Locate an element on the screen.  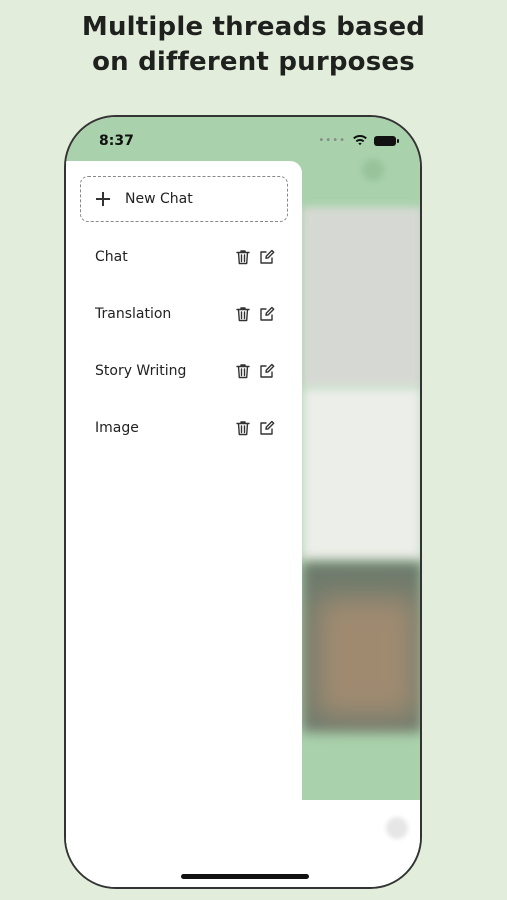
blurred-header-icon is located at coordinates (373, 170).